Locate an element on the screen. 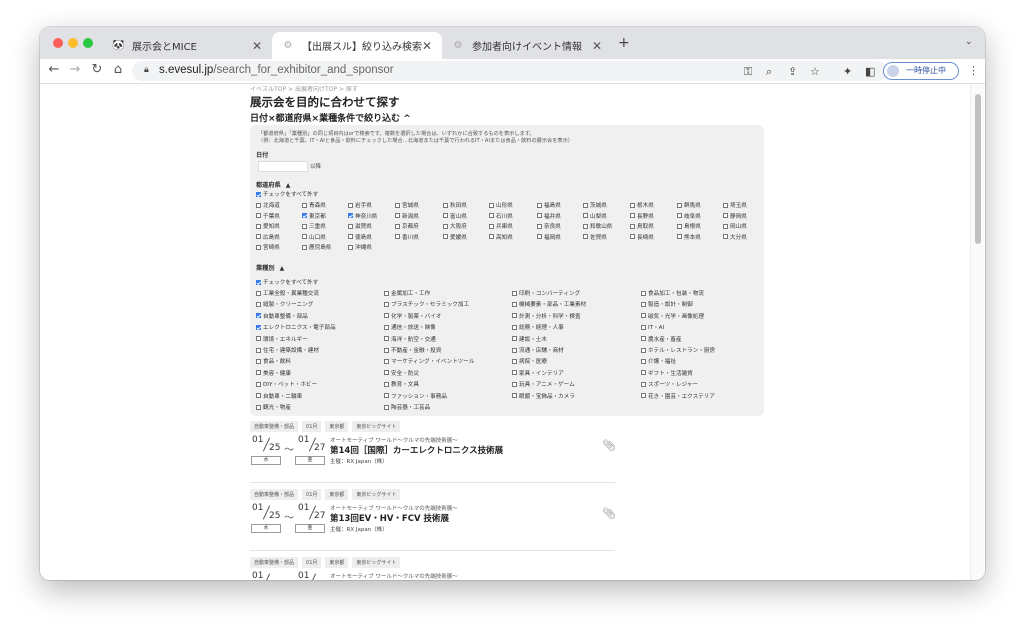  industry-checkbox: 介護・福祉 is located at coordinates (658, 361).